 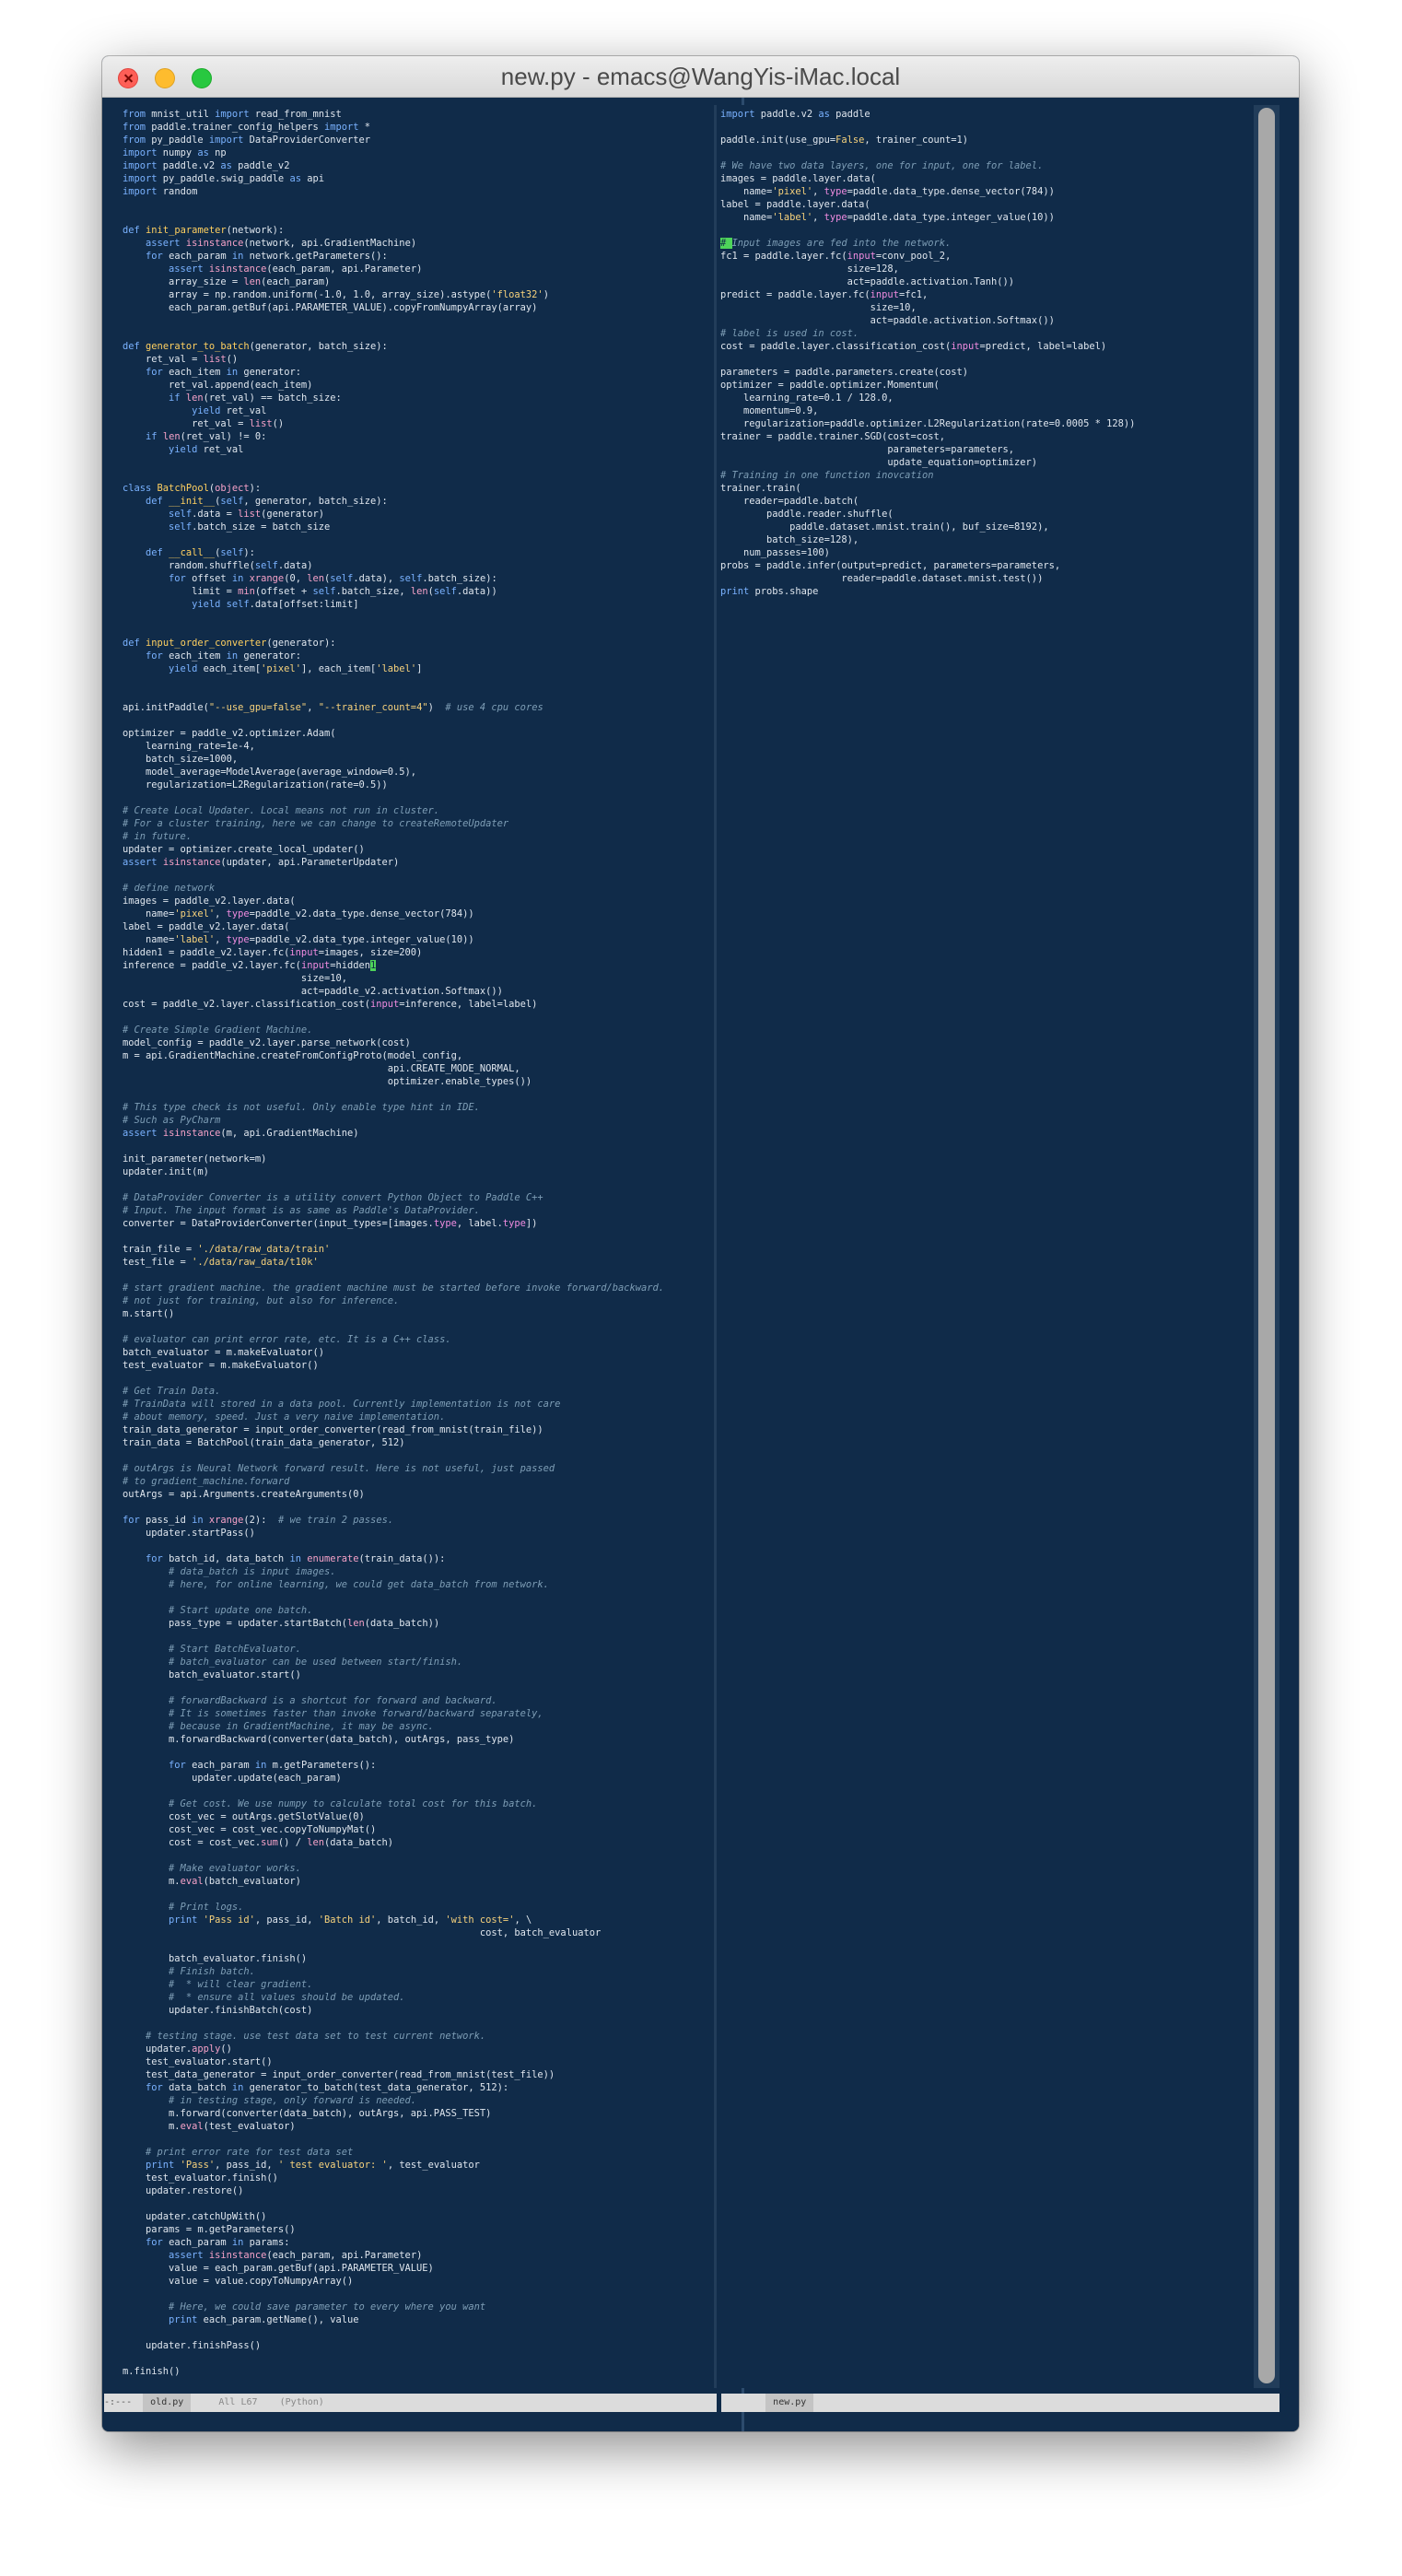 What do you see at coordinates (301, 2402) in the screenshot?
I see `left-major-mode: (Python)` at bounding box center [301, 2402].